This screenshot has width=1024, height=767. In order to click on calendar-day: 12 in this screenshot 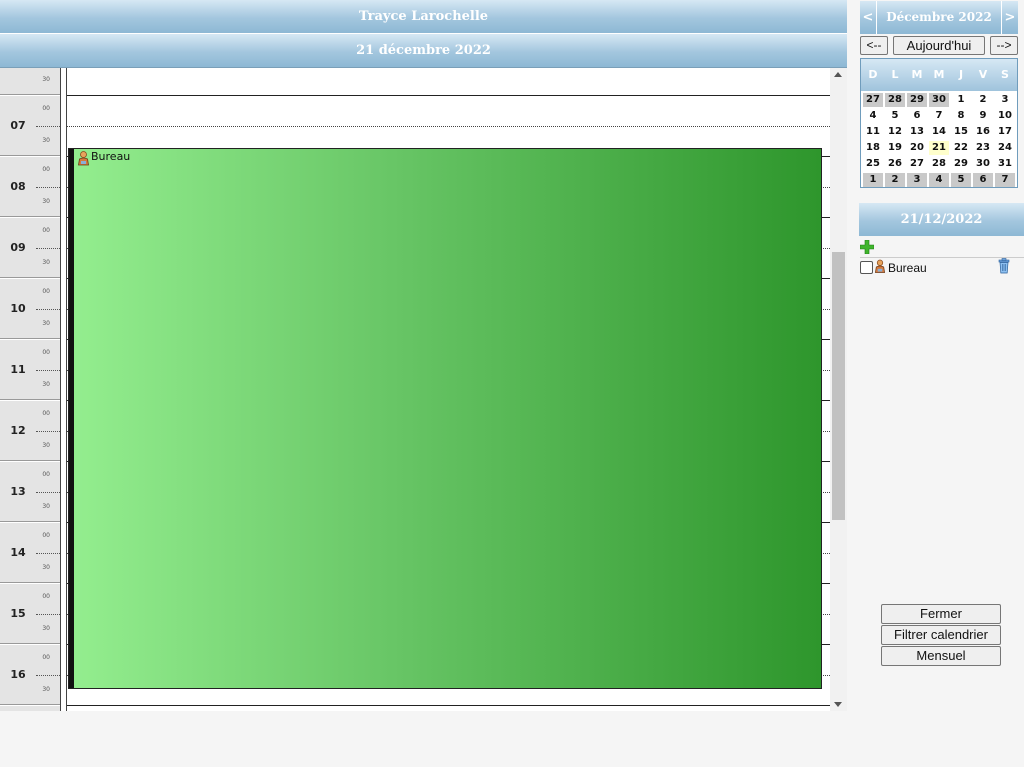, I will do `click(895, 132)`.